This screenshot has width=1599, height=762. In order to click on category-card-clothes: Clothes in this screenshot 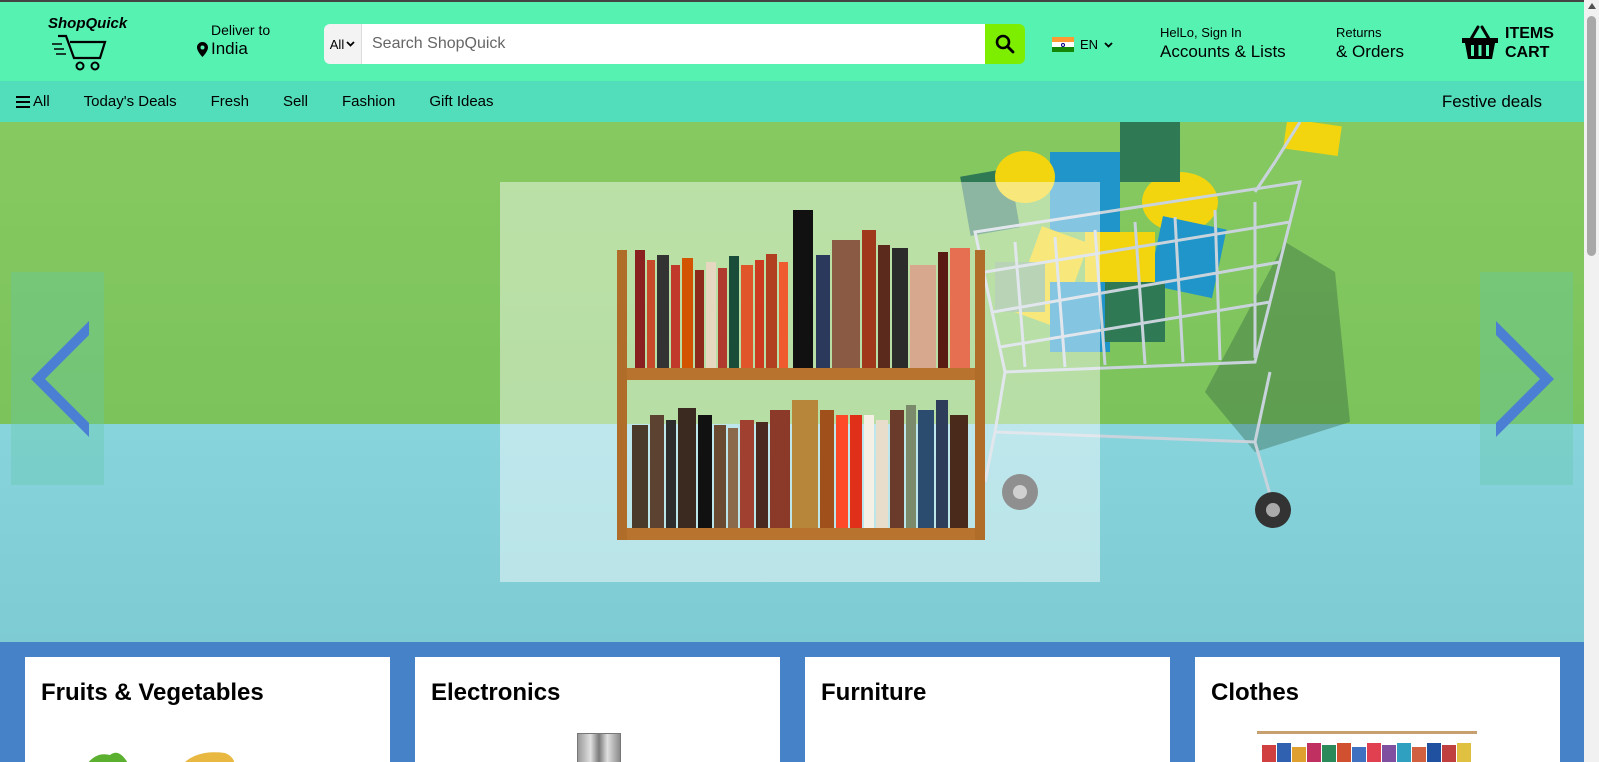, I will do `click(1377, 709)`.